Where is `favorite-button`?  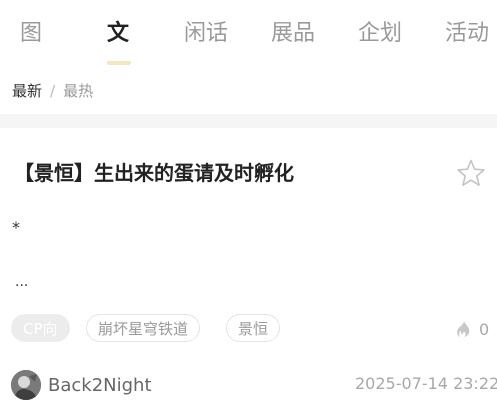 favorite-button is located at coordinates (471, 174).